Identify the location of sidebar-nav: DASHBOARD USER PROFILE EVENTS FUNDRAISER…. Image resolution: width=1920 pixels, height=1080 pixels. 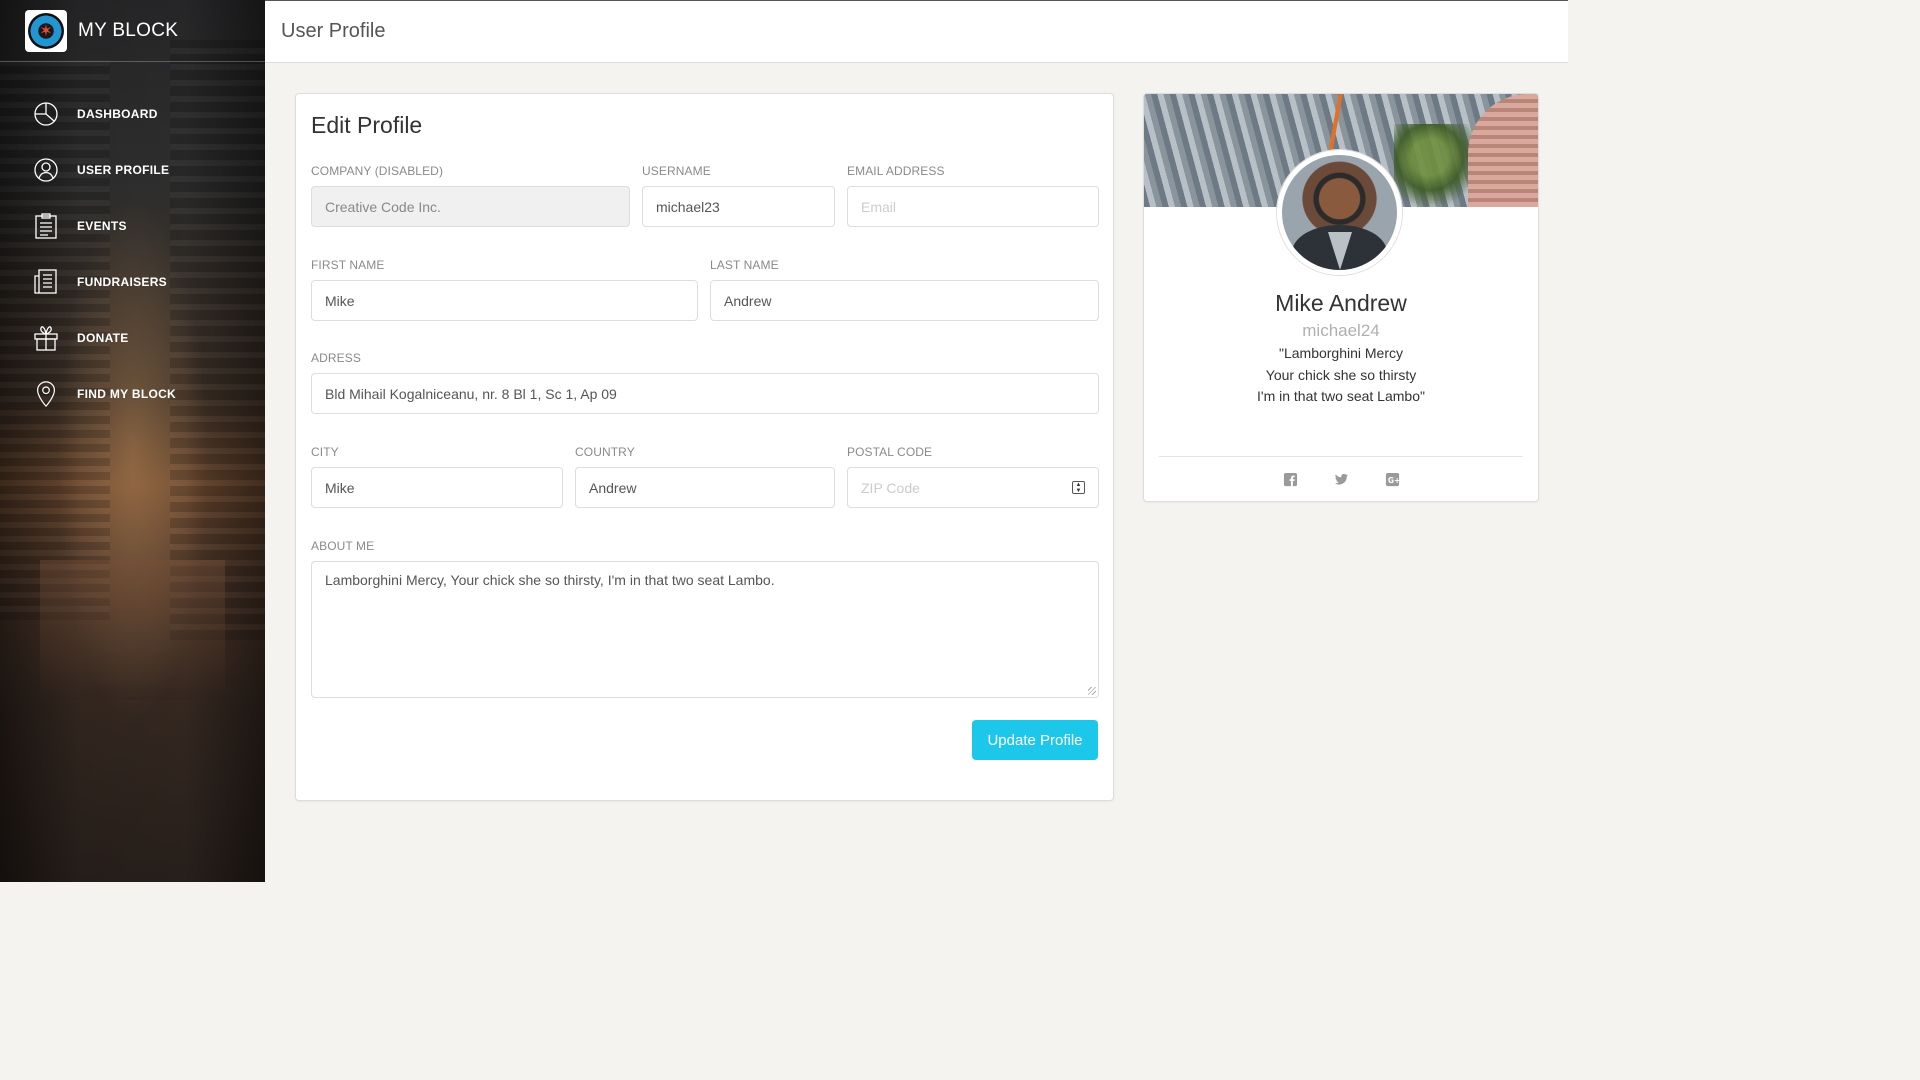
(132, 254).